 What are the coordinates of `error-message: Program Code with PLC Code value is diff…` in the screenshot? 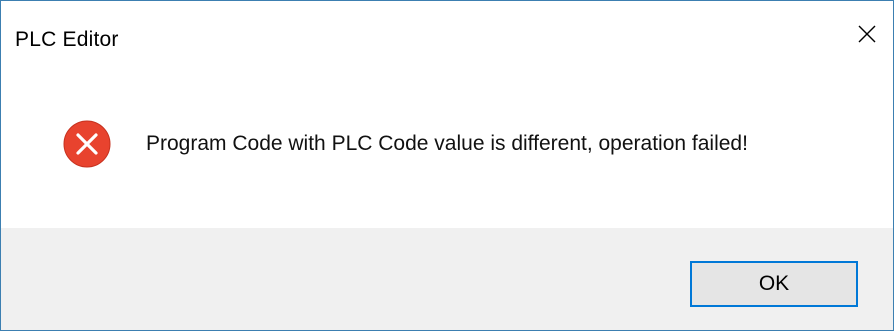 It's located at (447, 143).